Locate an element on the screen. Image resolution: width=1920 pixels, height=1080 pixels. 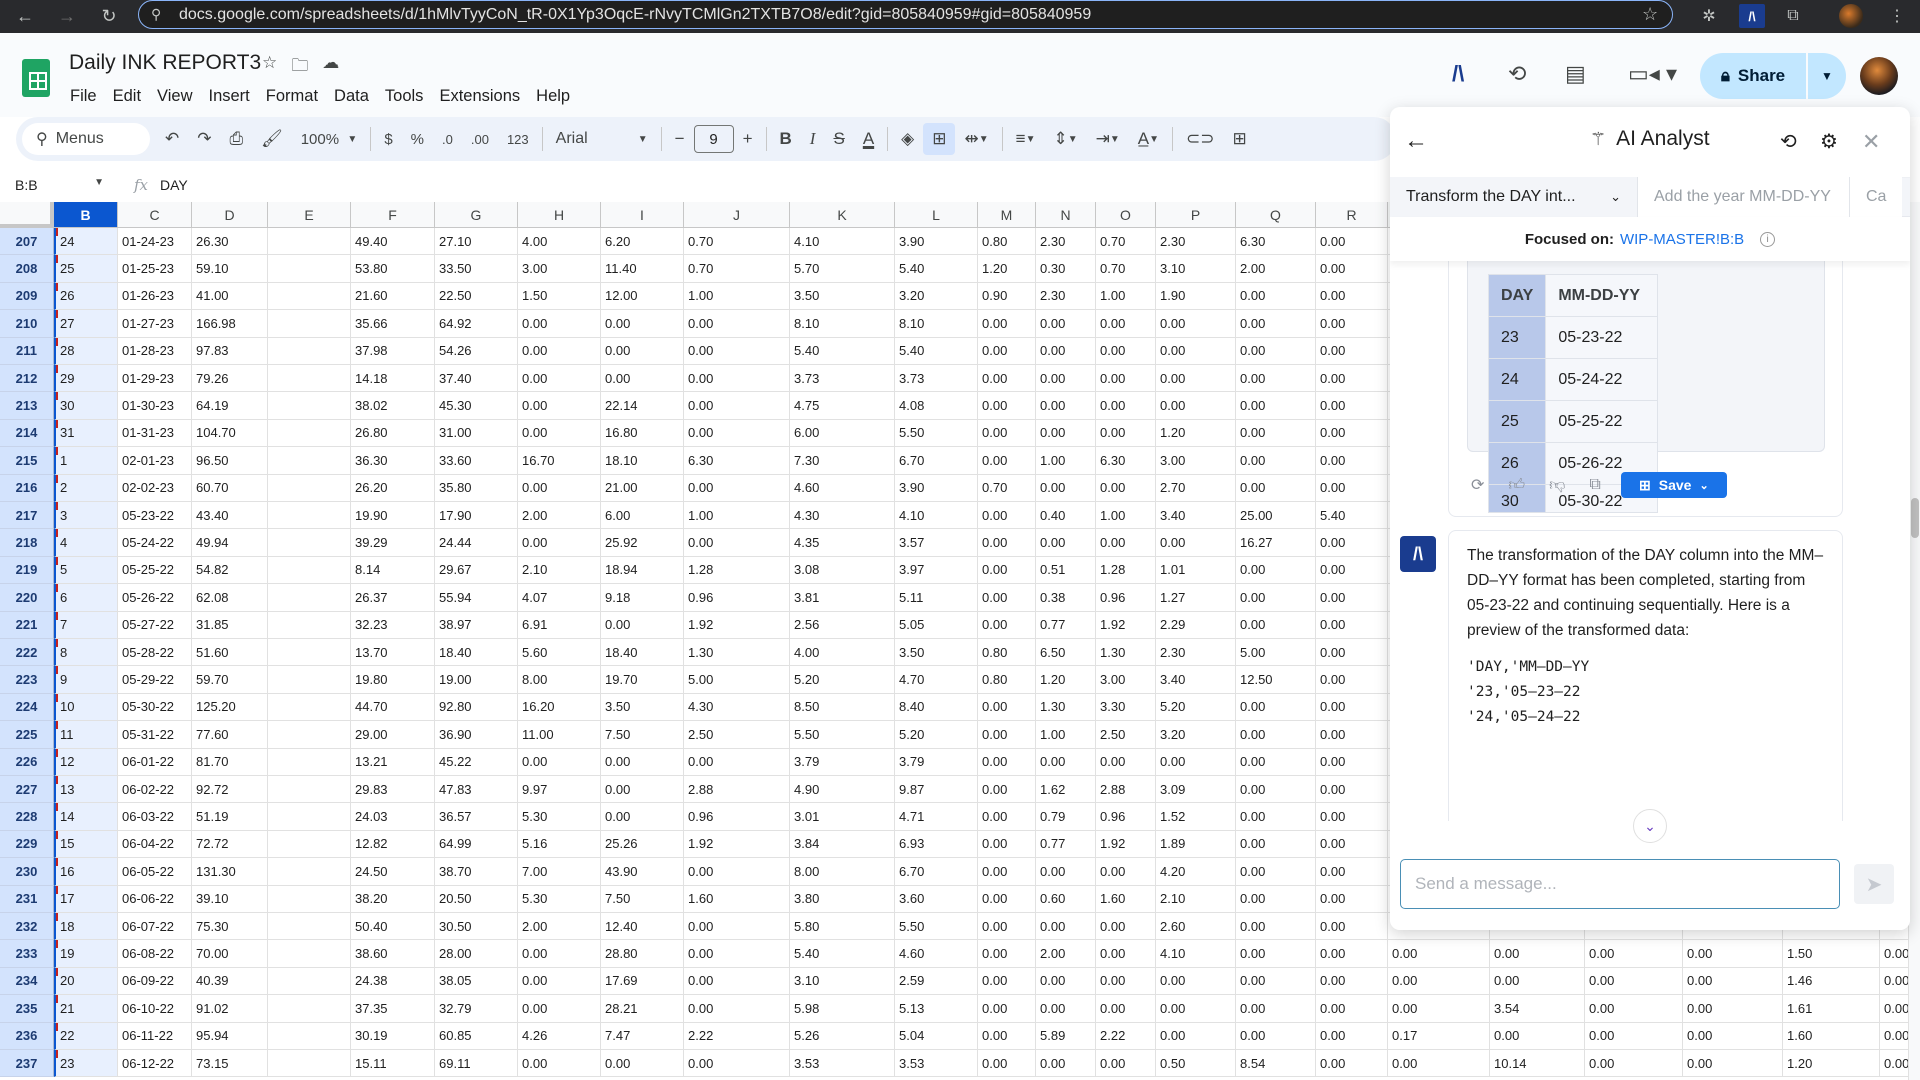
cell-r209: 0.00 is located at coordinates (1352, 296).